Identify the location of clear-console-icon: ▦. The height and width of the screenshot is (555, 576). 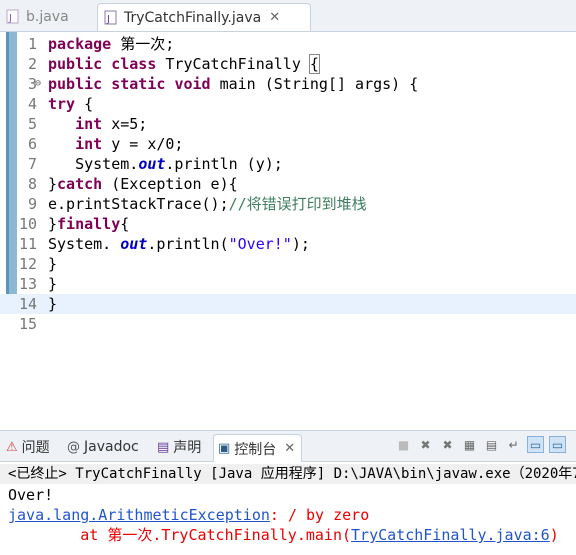
(469, 444).